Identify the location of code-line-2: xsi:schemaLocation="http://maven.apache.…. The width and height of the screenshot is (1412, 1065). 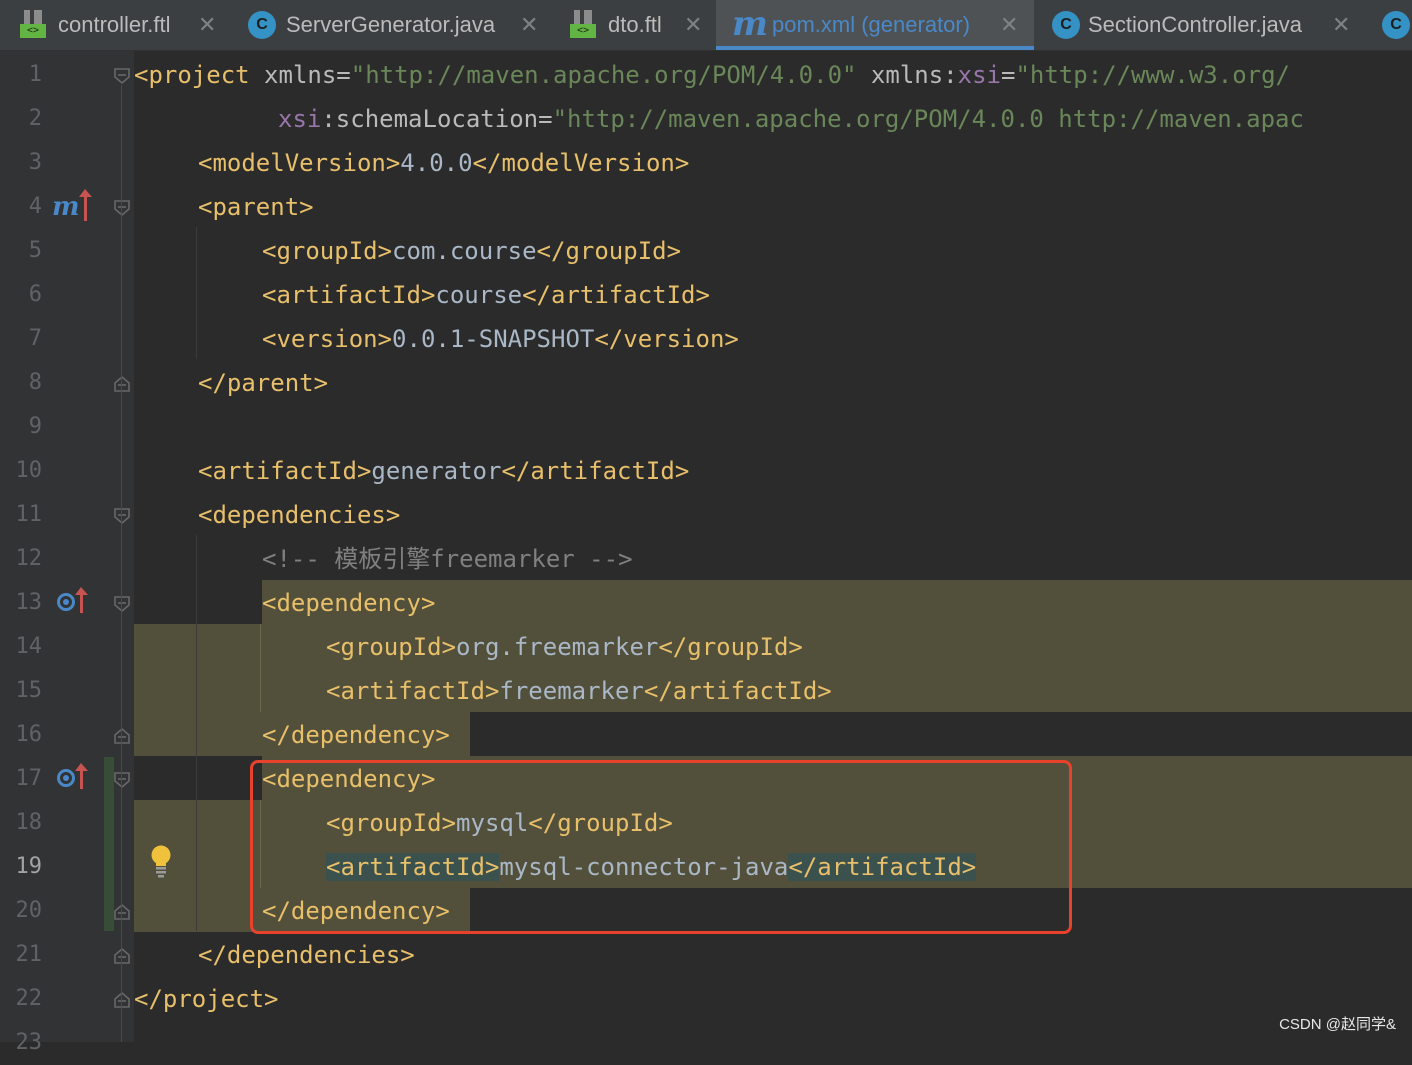
(791, 119).